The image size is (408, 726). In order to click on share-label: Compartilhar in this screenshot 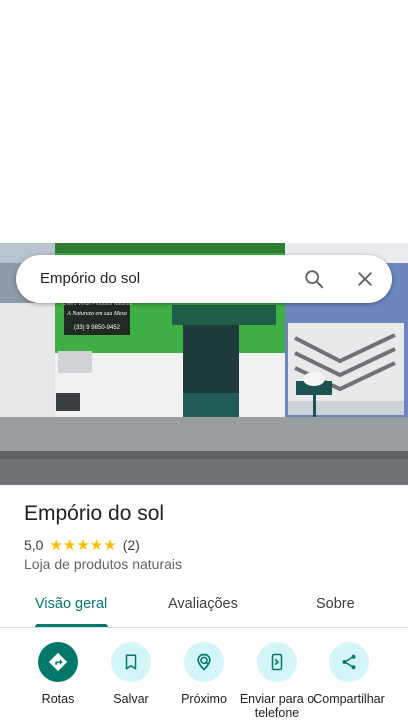, I will do `click(349, 699)`.